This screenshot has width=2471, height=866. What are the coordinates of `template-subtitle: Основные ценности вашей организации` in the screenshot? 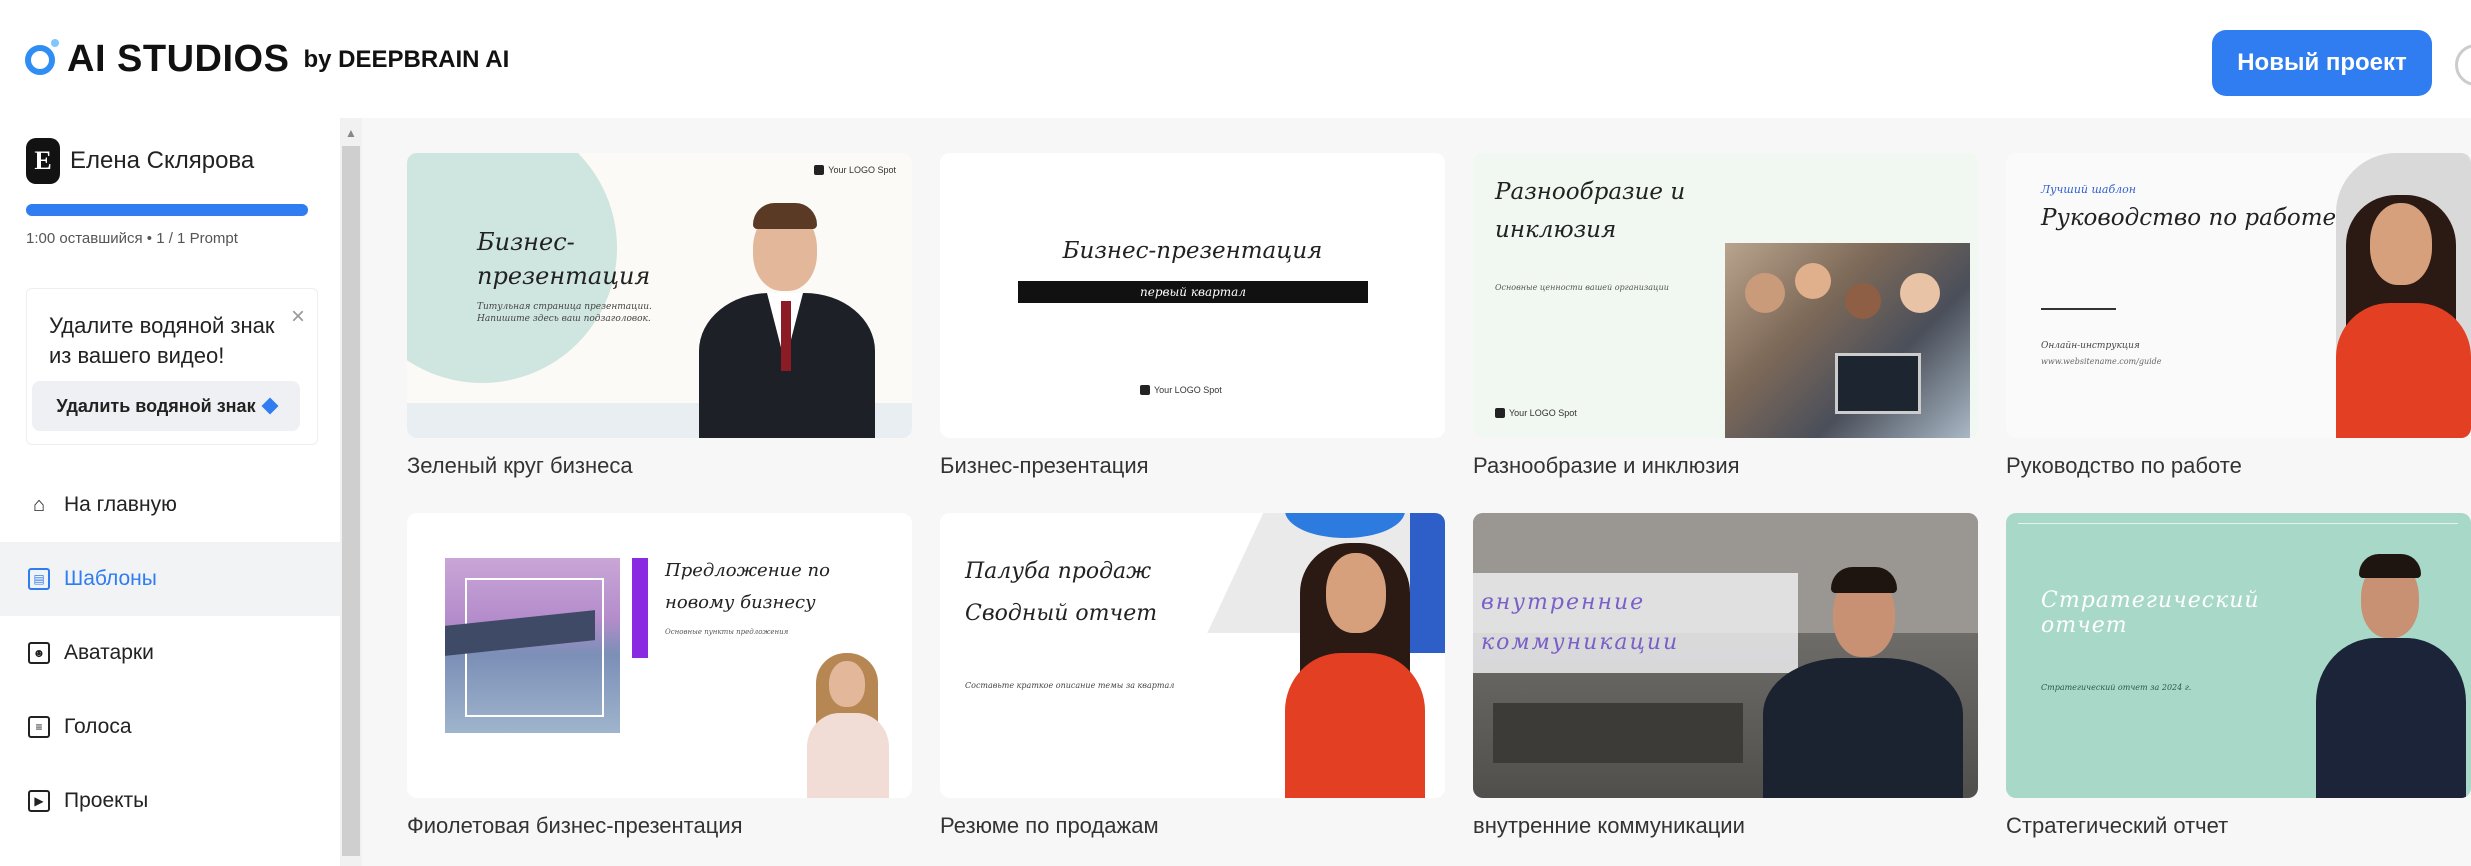 It's located at (1582, 287).